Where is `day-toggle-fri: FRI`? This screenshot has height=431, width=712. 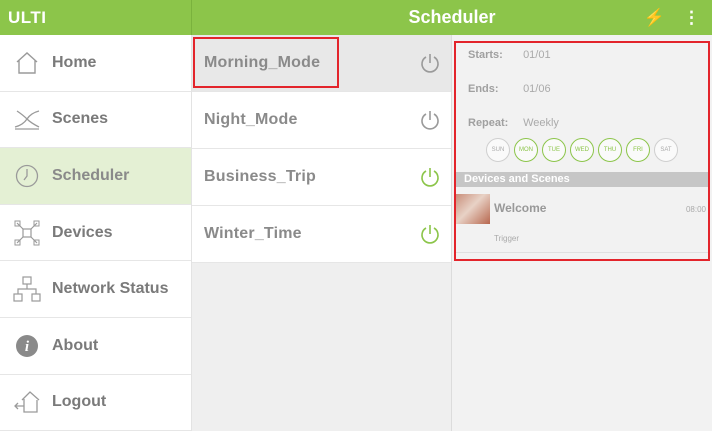 day-toggle-fri: FRI is located at coordinates (638, 150).